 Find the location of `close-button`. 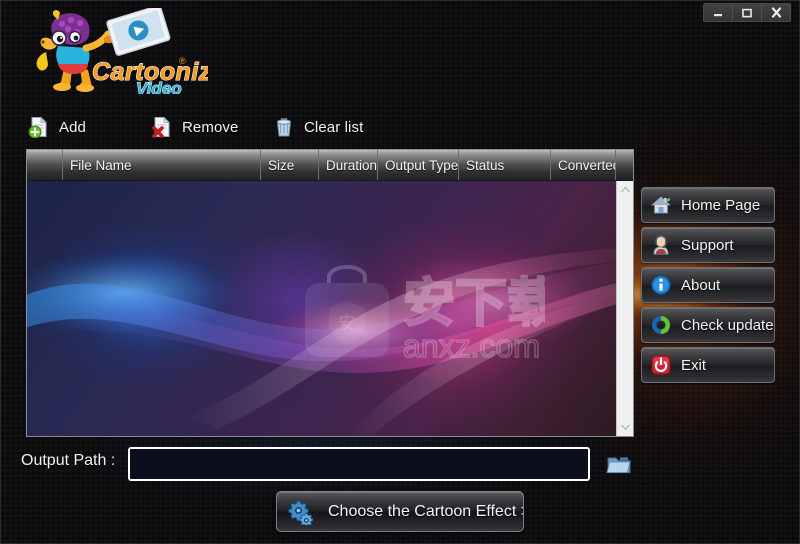

close-button is located at coordinates (776, 12).